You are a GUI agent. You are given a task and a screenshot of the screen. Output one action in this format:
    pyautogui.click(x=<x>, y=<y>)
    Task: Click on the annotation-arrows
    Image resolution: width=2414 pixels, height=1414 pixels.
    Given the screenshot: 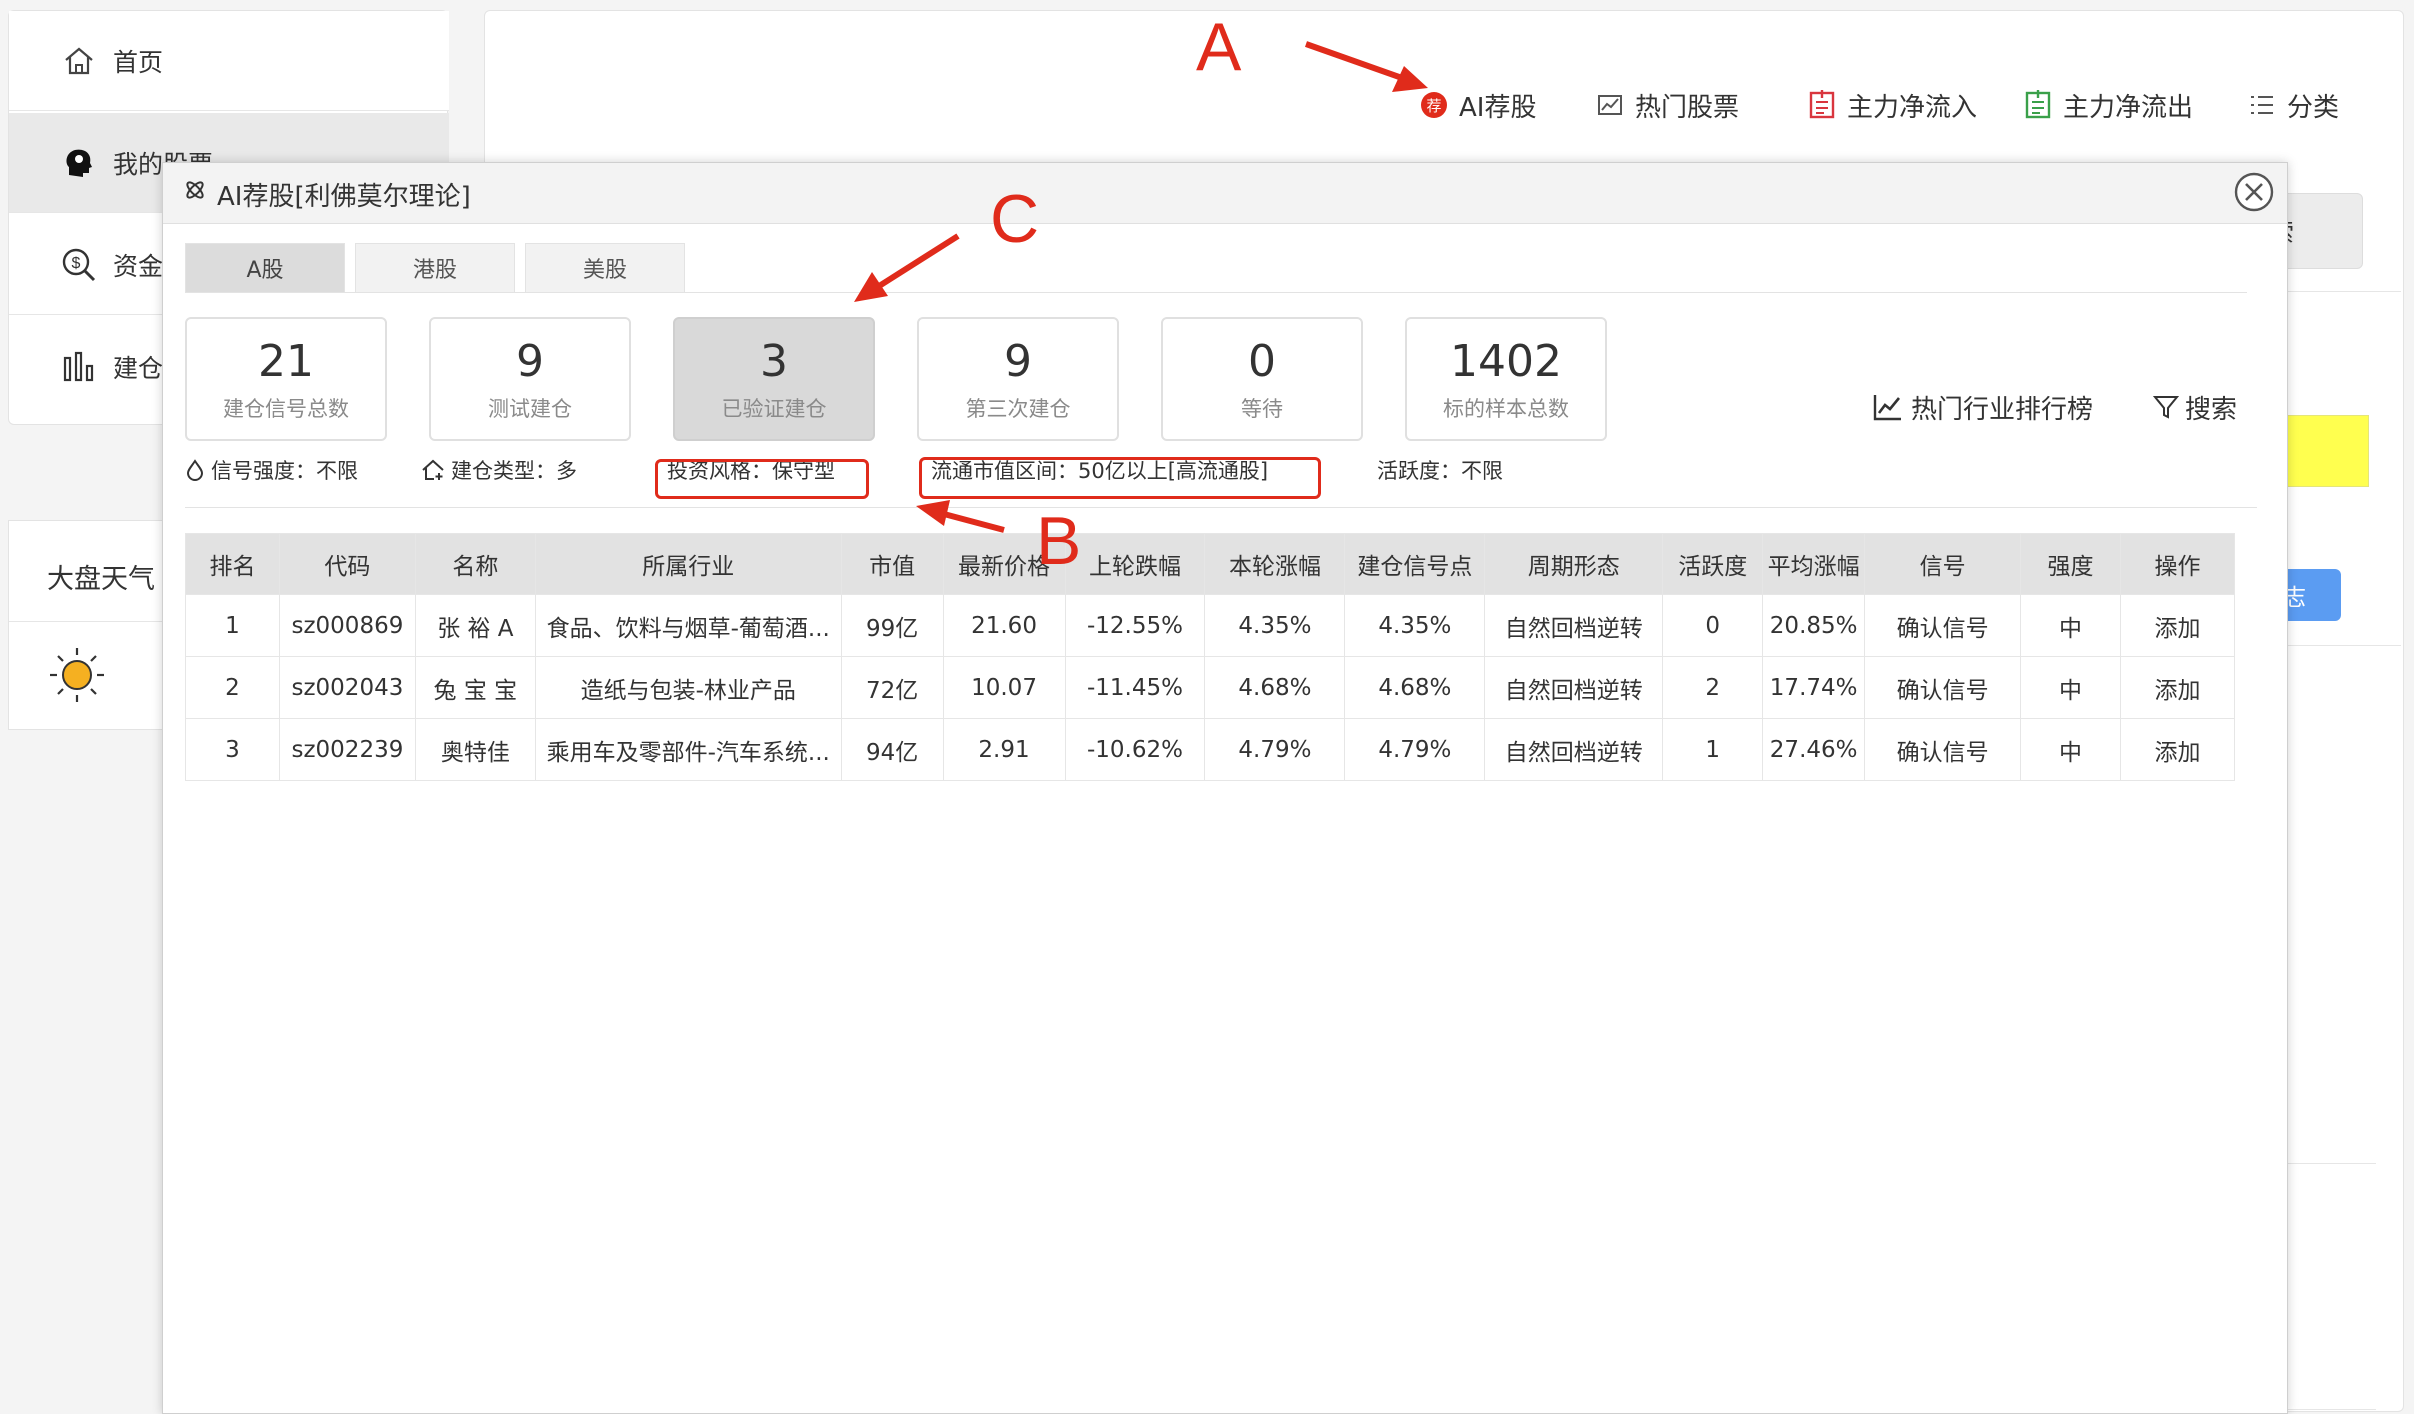 What is the action you would take?
    pyautogui.click(x=1141, y=287)
    